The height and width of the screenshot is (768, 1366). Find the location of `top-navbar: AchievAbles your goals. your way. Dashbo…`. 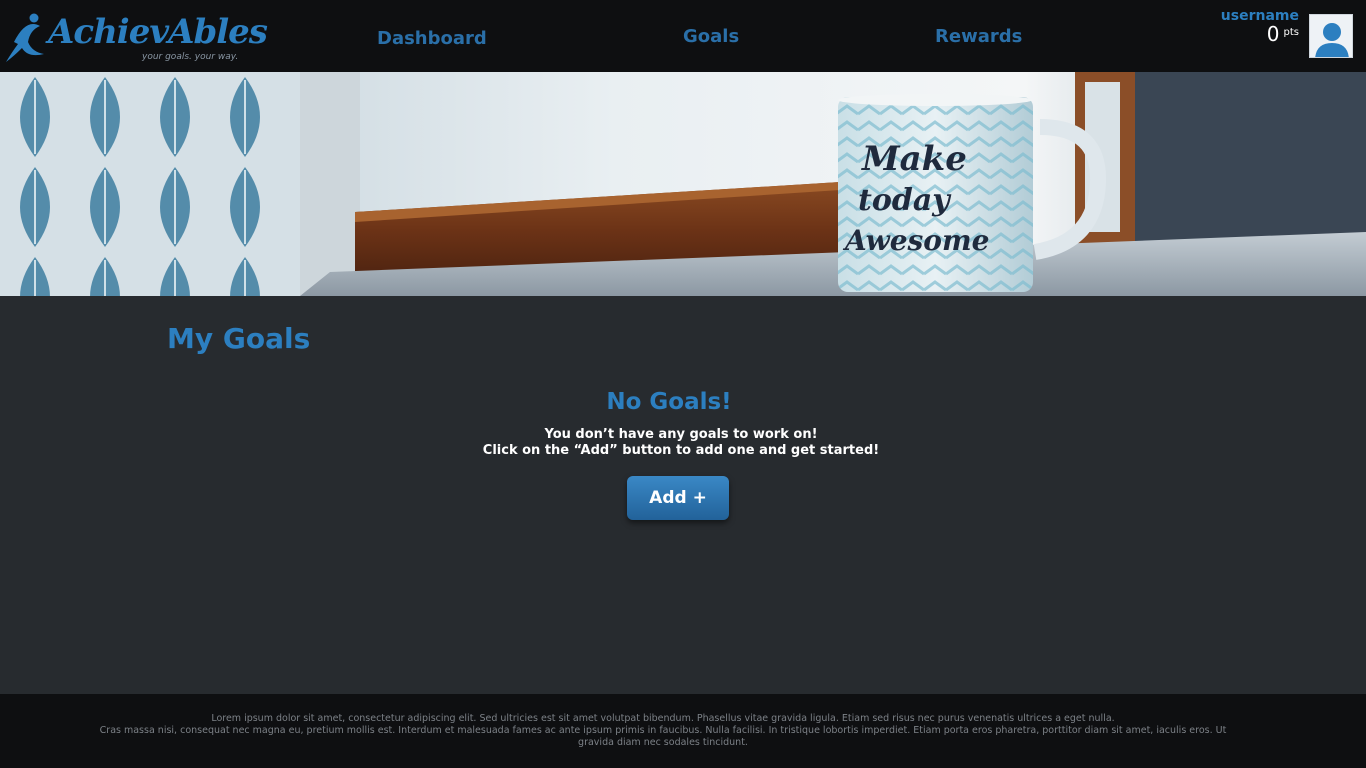

top-navbar: AchievAbles your goals. your way. Dashbo… is located at coordinates (683, 36).